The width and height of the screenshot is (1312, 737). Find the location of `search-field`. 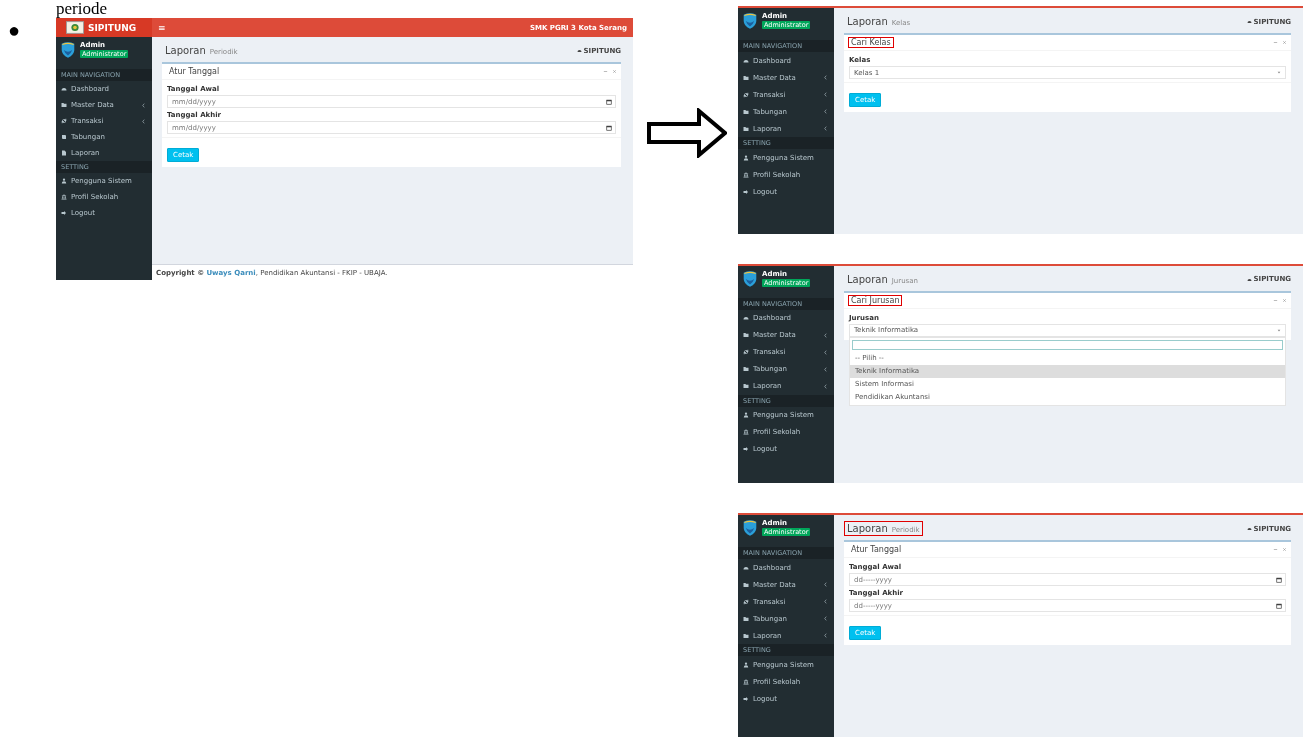

search-field is located at coordinates (1067, 344).